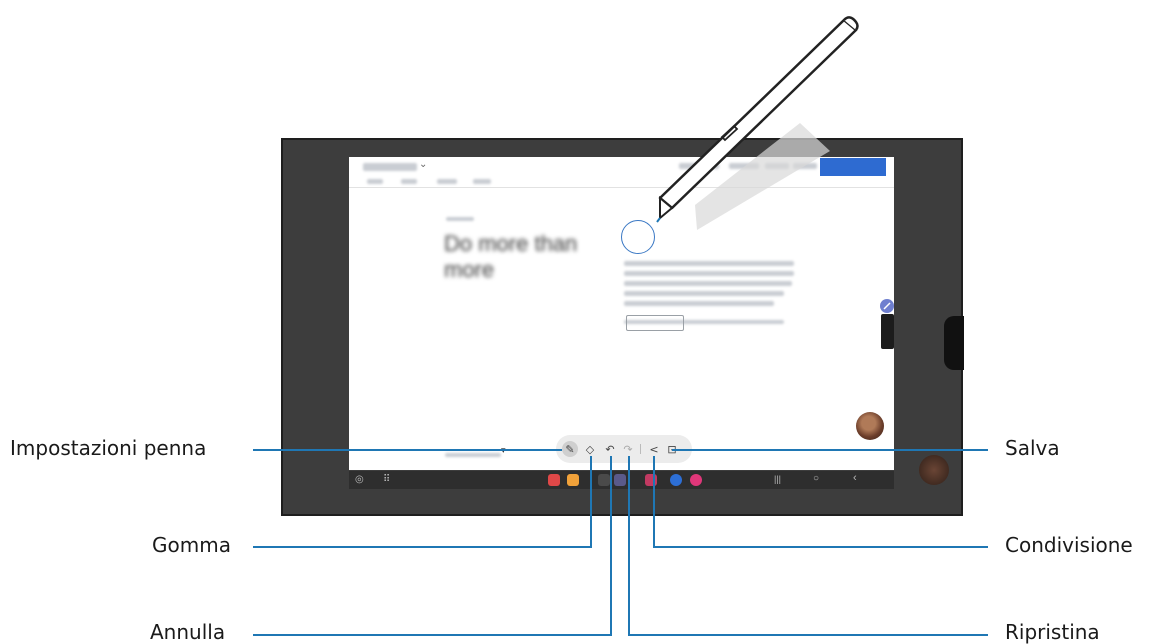  I want to click on chevron-down-icon: ⌄, so click(423, 164).